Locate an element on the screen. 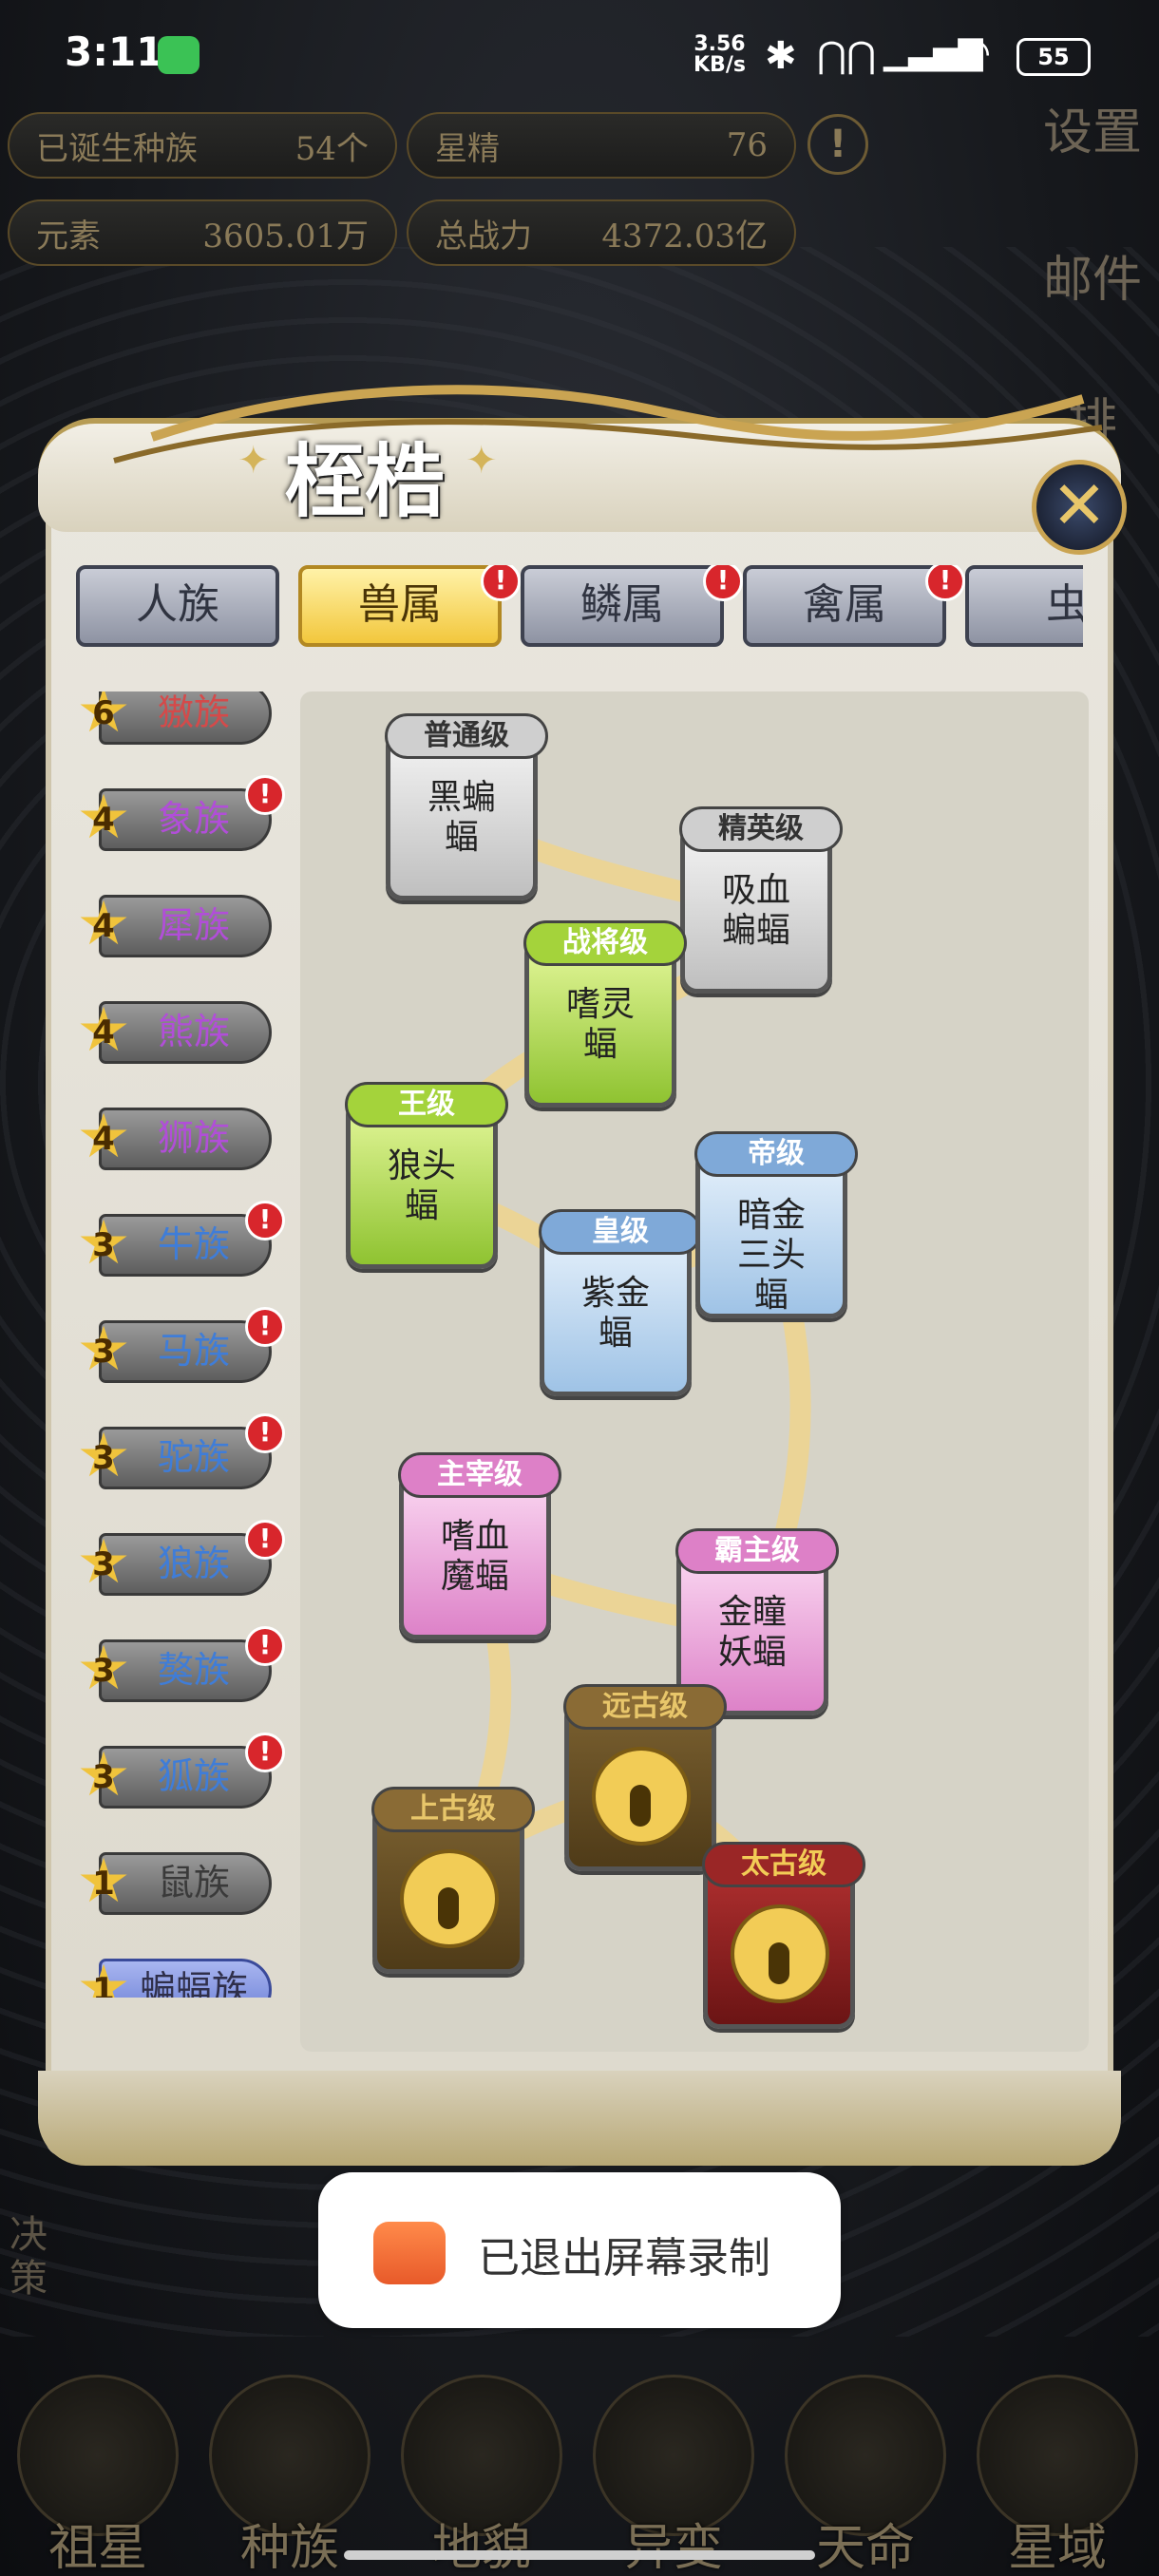 The width and height of the screenshot is (1159, 2576). category-tabs: 人族 兽属! 鳞属! 禽属! 虫 is located at coordinates (579, 608).